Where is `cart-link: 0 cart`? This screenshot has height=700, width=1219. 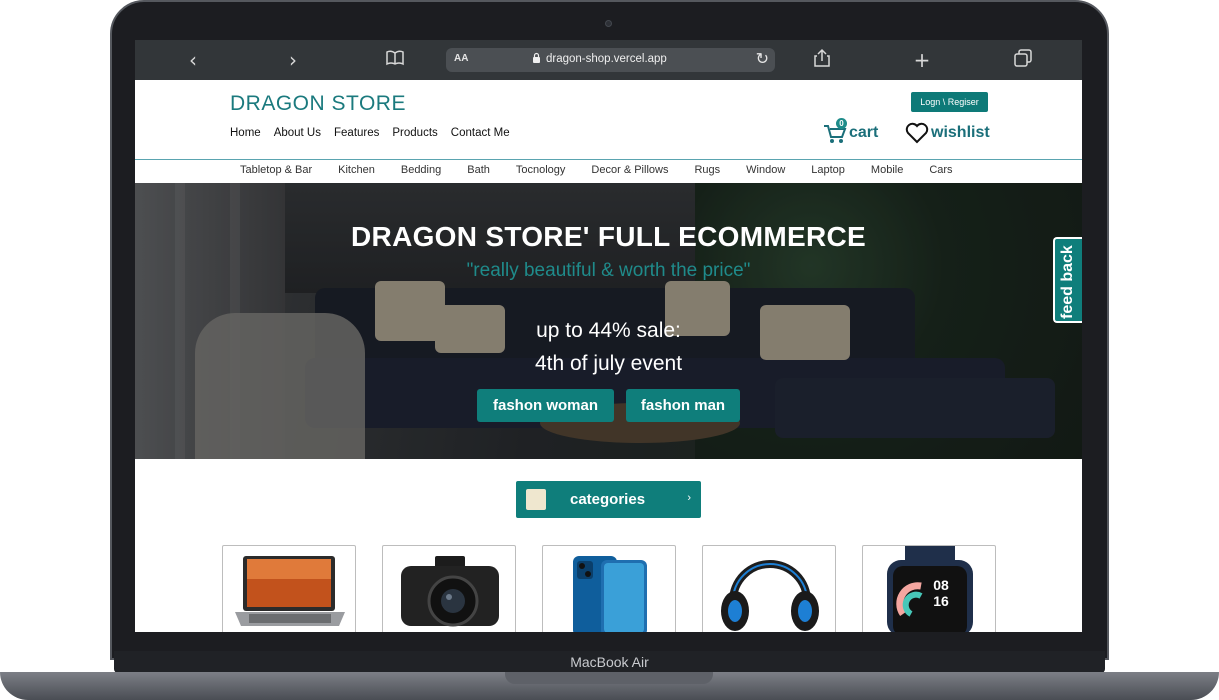 cart-link: 0 cart is located at coordinates (851, 131).